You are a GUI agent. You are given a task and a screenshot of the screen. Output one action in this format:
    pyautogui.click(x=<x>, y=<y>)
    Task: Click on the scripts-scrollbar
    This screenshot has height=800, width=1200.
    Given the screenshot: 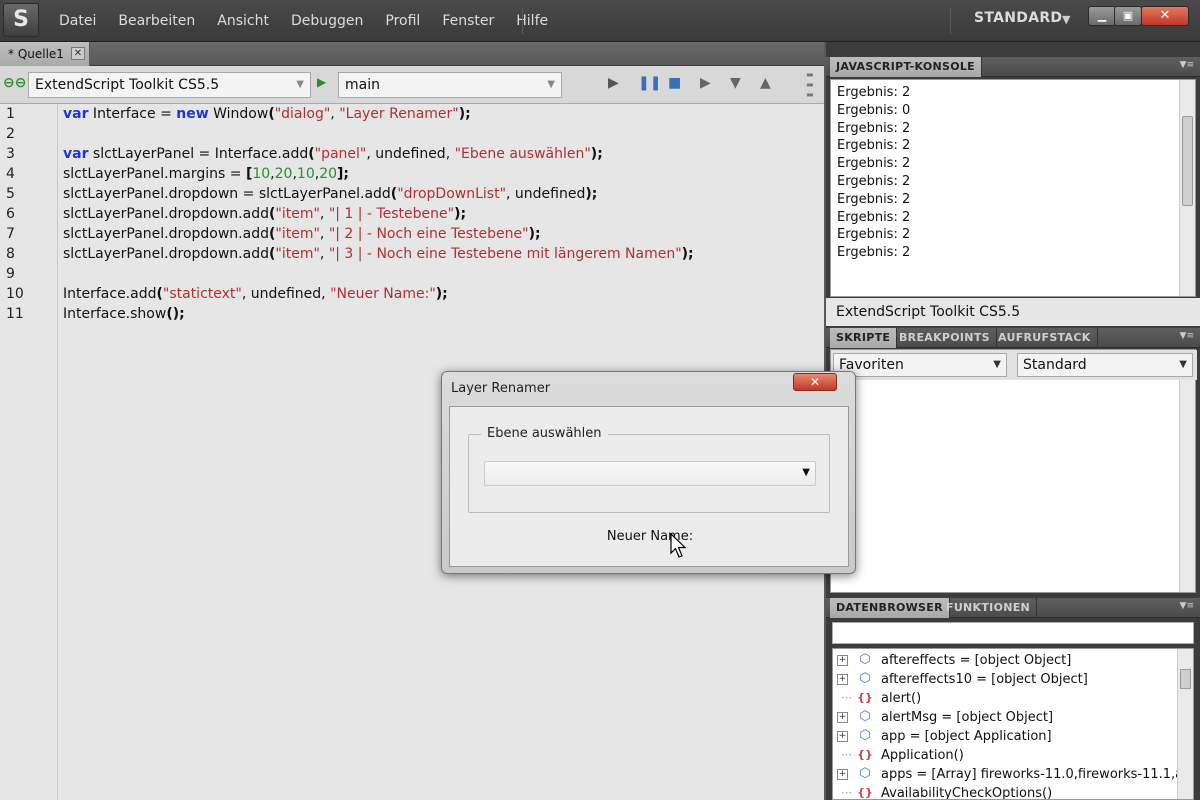 What is the action you would take?
    pyautogui.click(x=1187, y=486)
    